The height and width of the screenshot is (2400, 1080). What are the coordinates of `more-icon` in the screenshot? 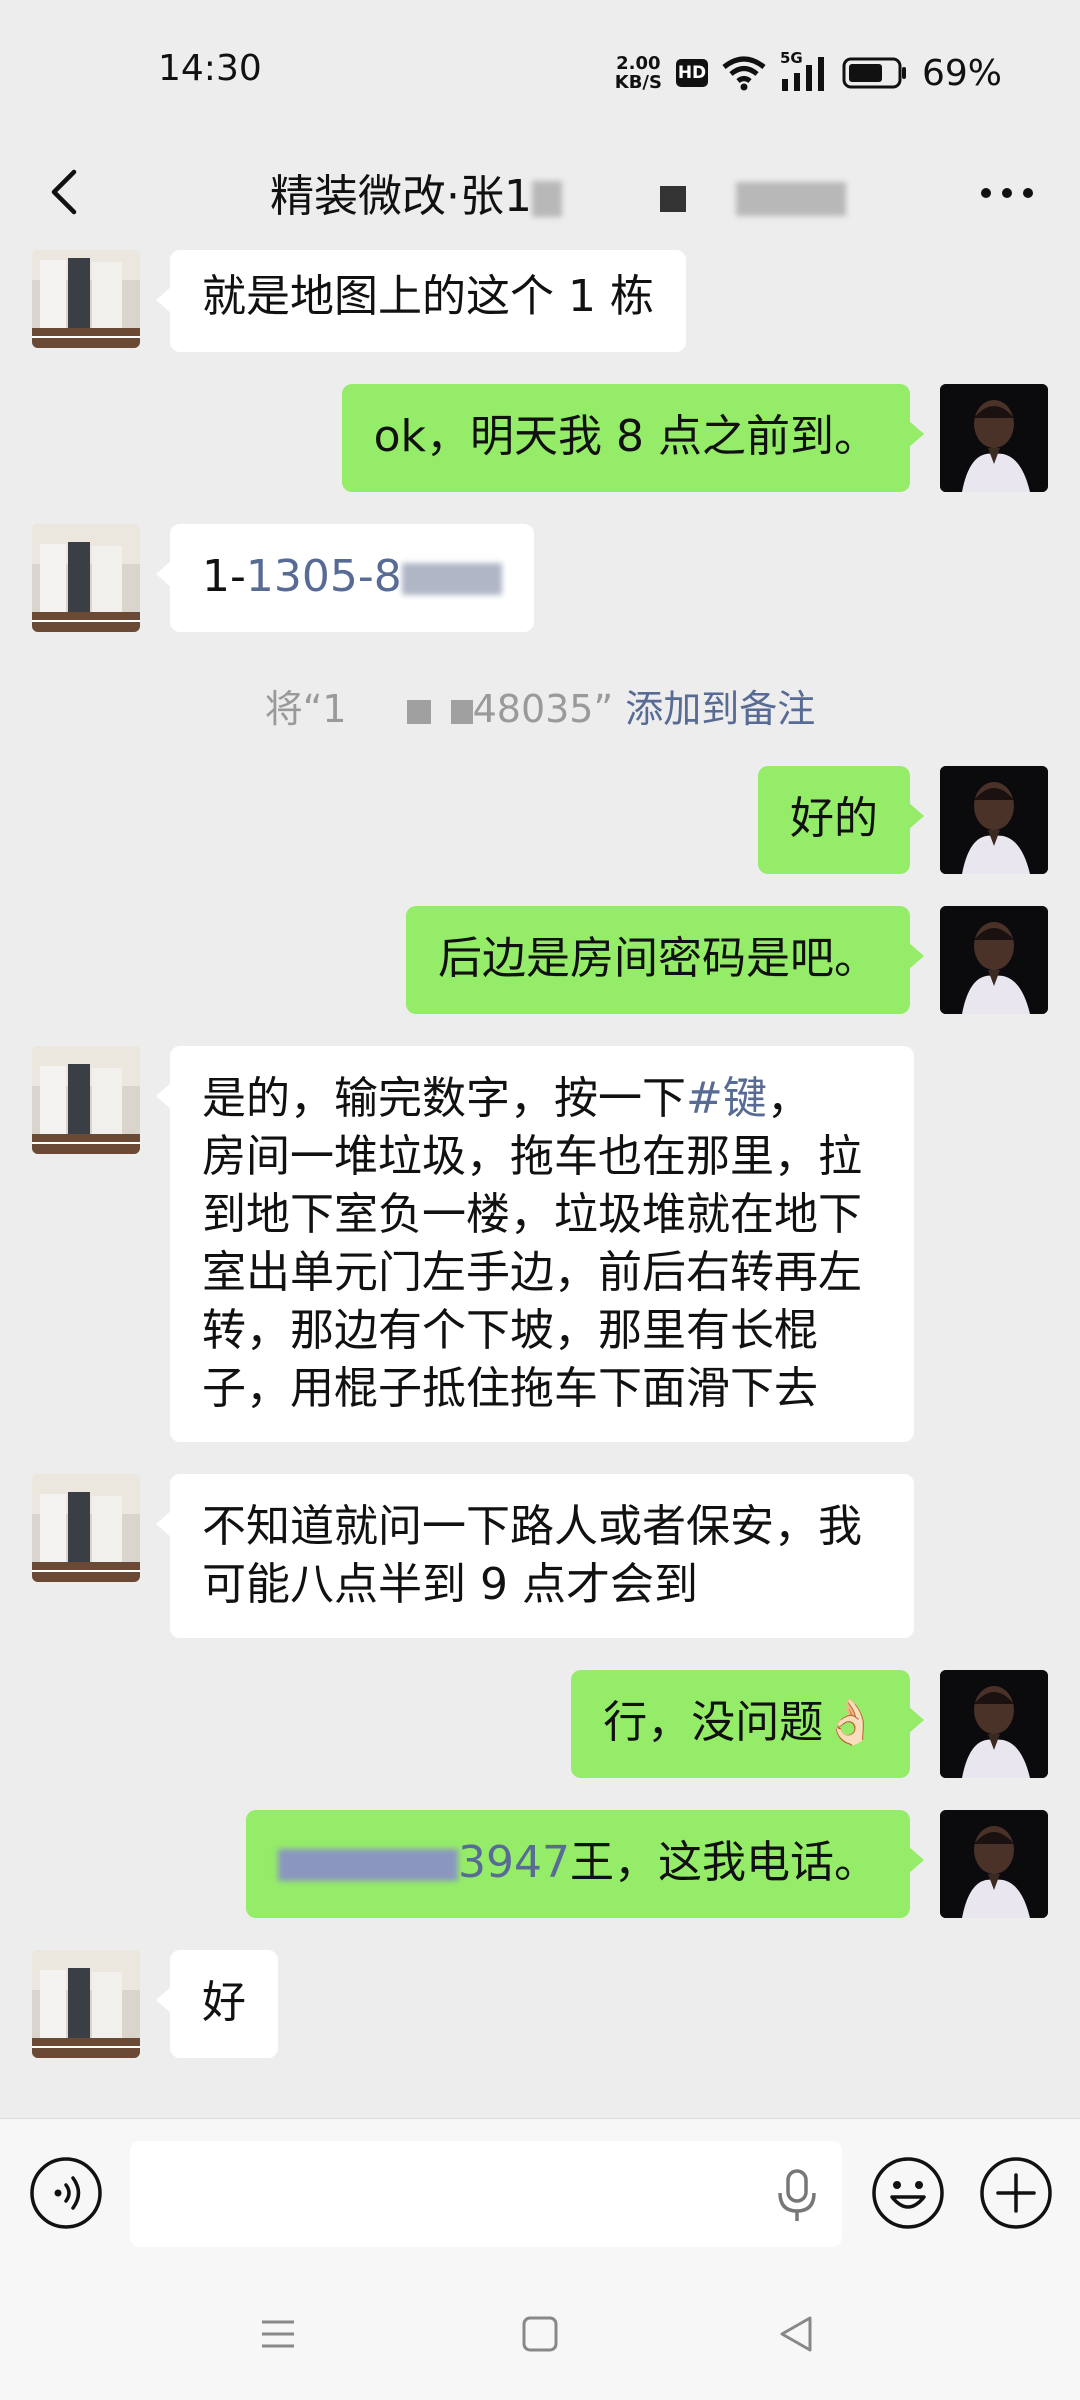 It's located at (1007, 193).